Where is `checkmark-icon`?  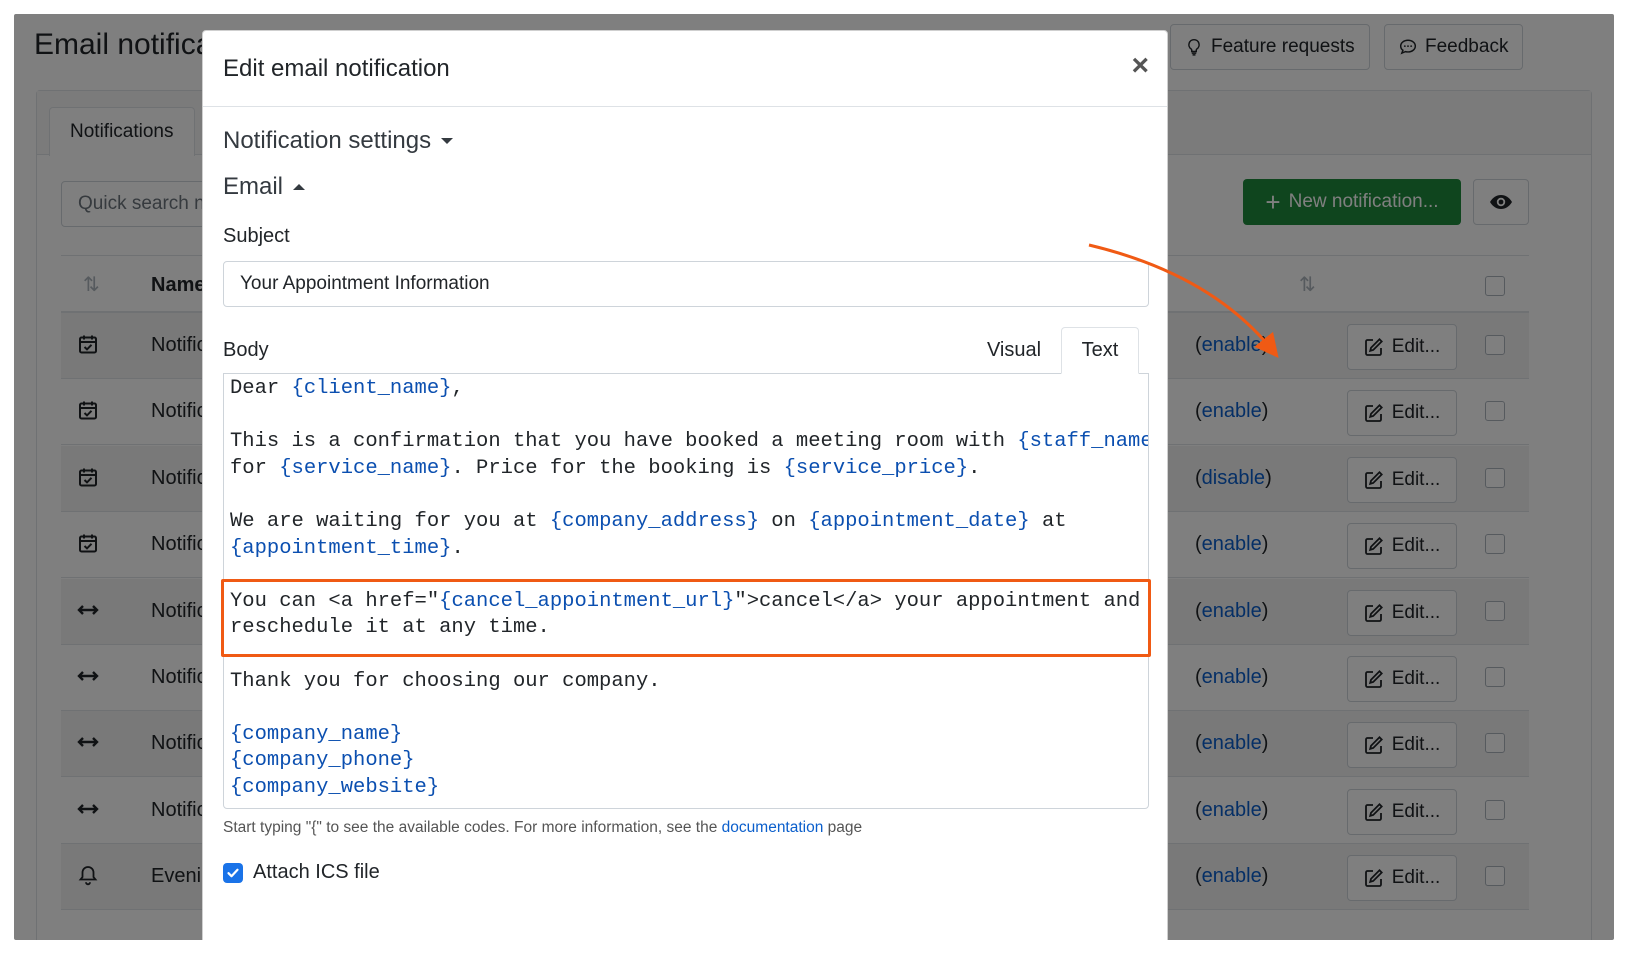 checkmark-icon is located at coordinates (233, 872).